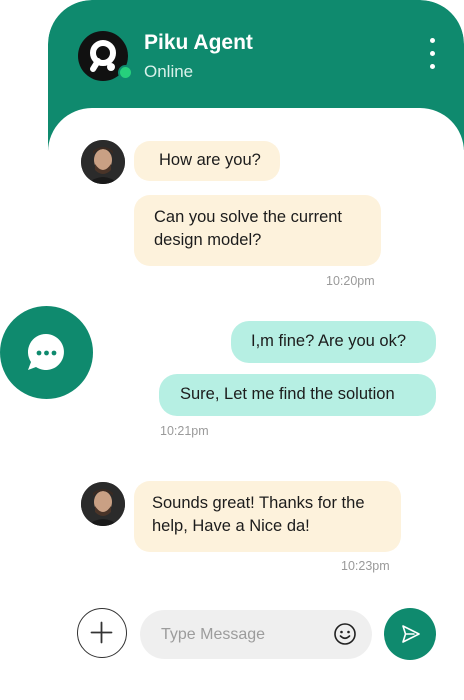 The width and height of the screenshot is (464, 700). I want to click on message-timestamp: 10:20pm, so click(350, 281).